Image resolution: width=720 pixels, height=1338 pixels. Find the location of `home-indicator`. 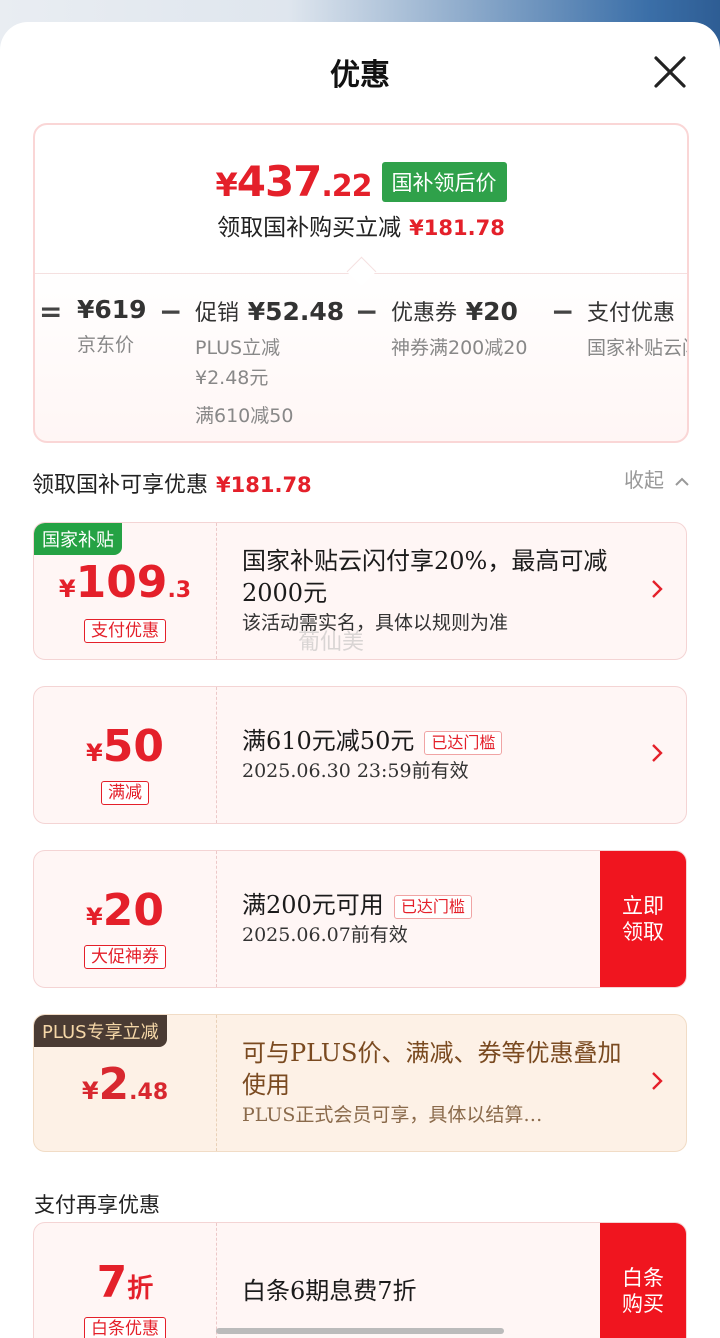

home-indicator is located at coordinates (360, 1331).